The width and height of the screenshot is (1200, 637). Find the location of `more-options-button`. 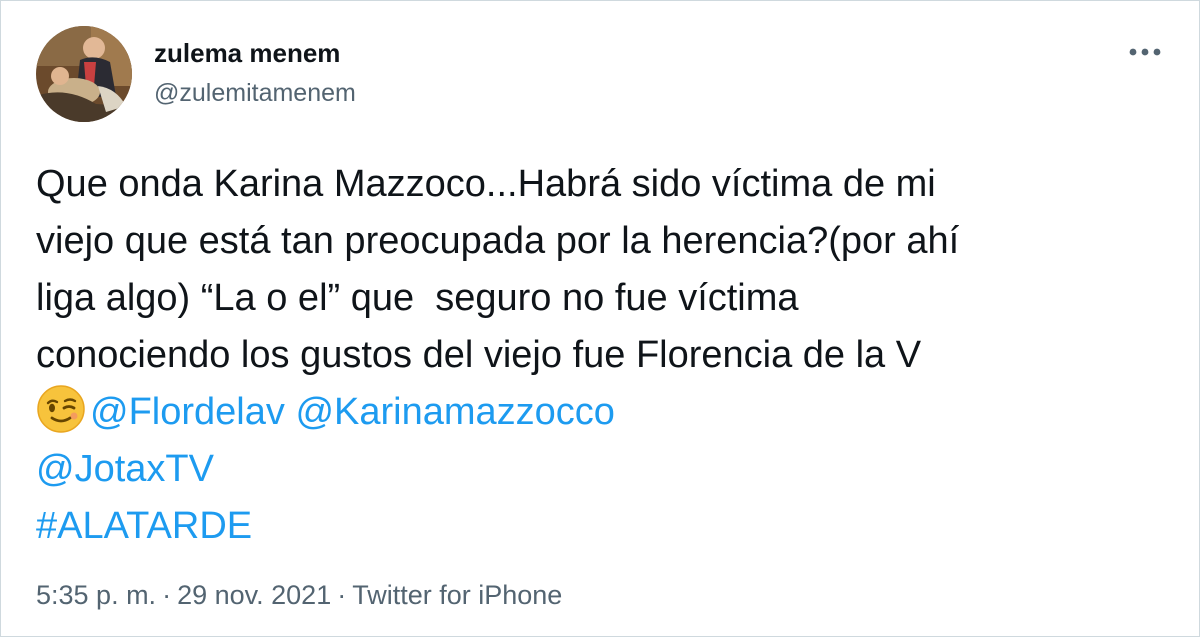

more-options-button is located at coordinates (1145, 52).